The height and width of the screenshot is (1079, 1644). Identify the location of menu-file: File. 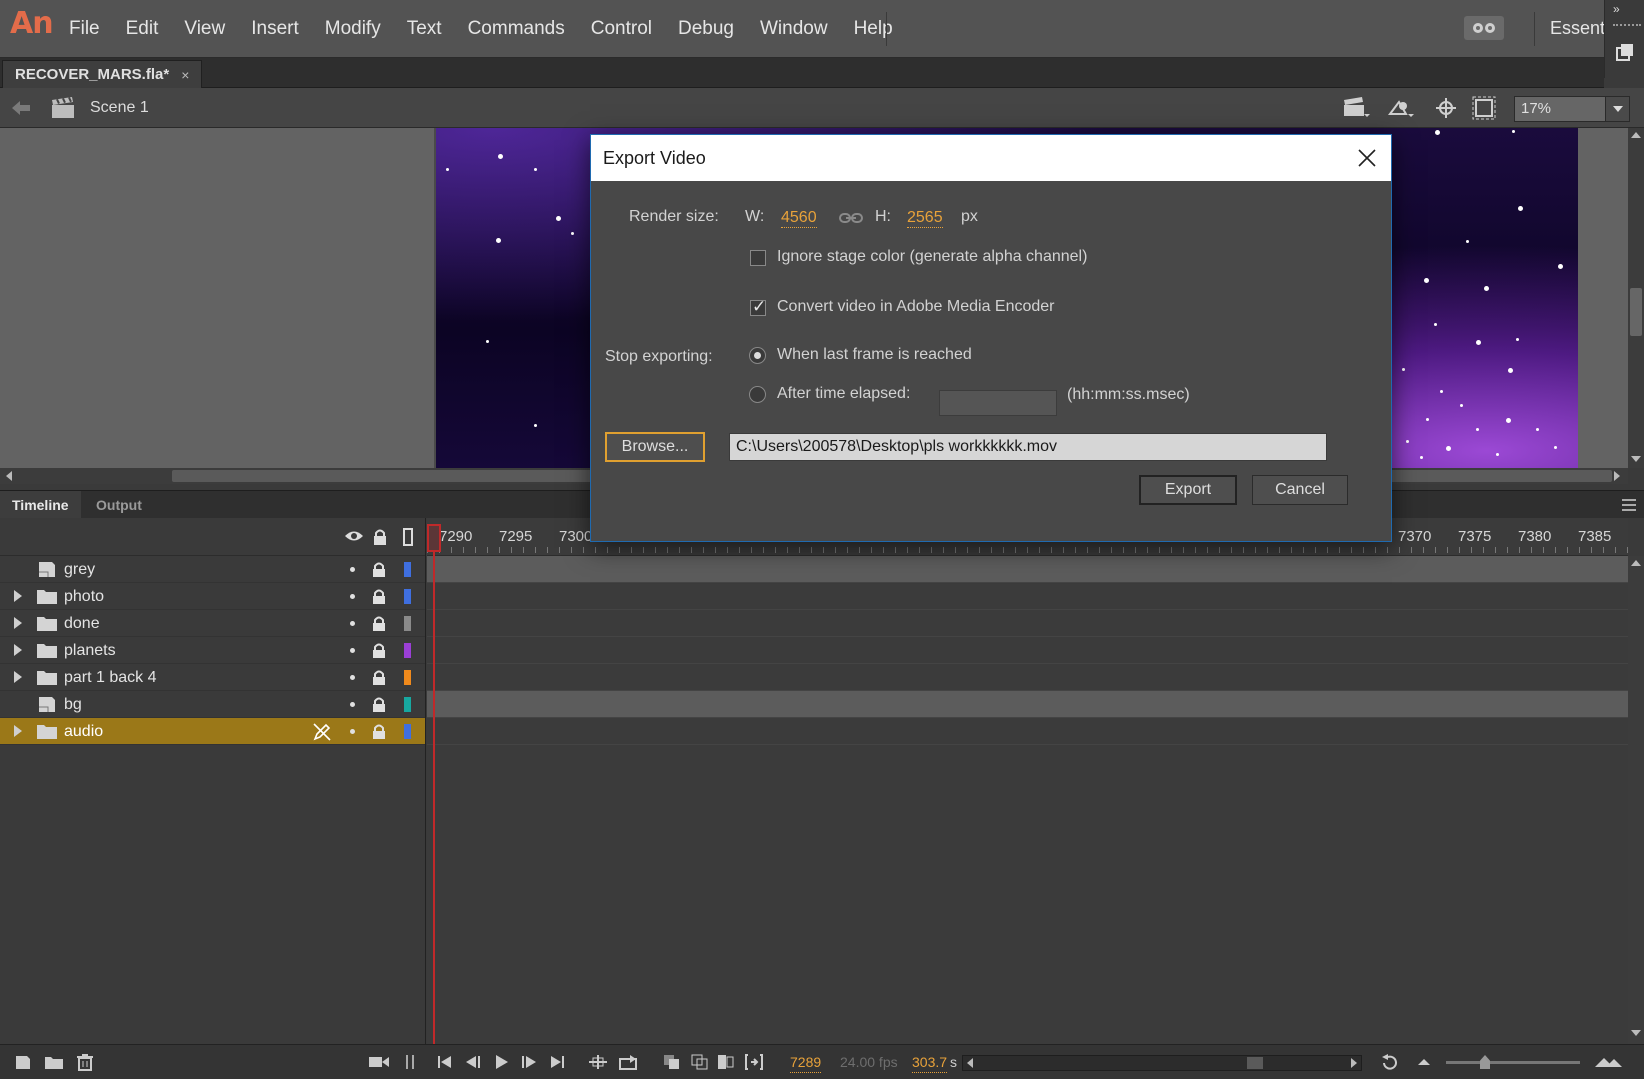
(84, 29).